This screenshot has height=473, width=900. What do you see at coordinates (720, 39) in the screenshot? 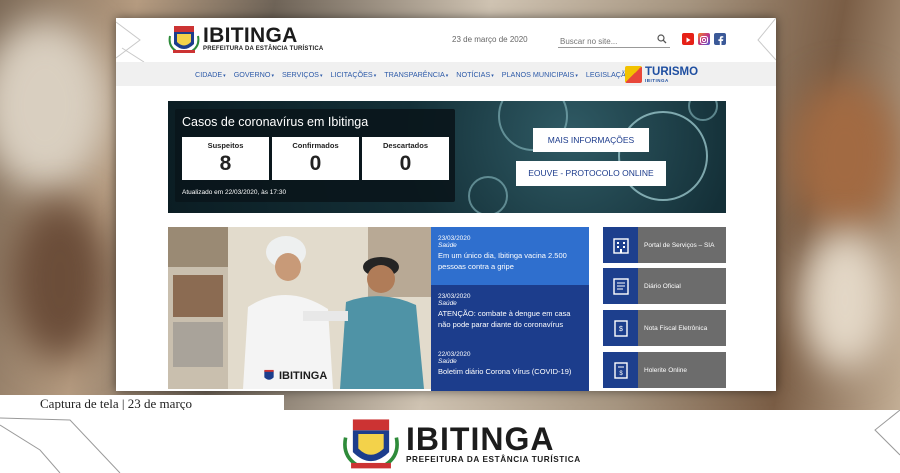
I see `facebook-icon` at bounding box center [720, 39].